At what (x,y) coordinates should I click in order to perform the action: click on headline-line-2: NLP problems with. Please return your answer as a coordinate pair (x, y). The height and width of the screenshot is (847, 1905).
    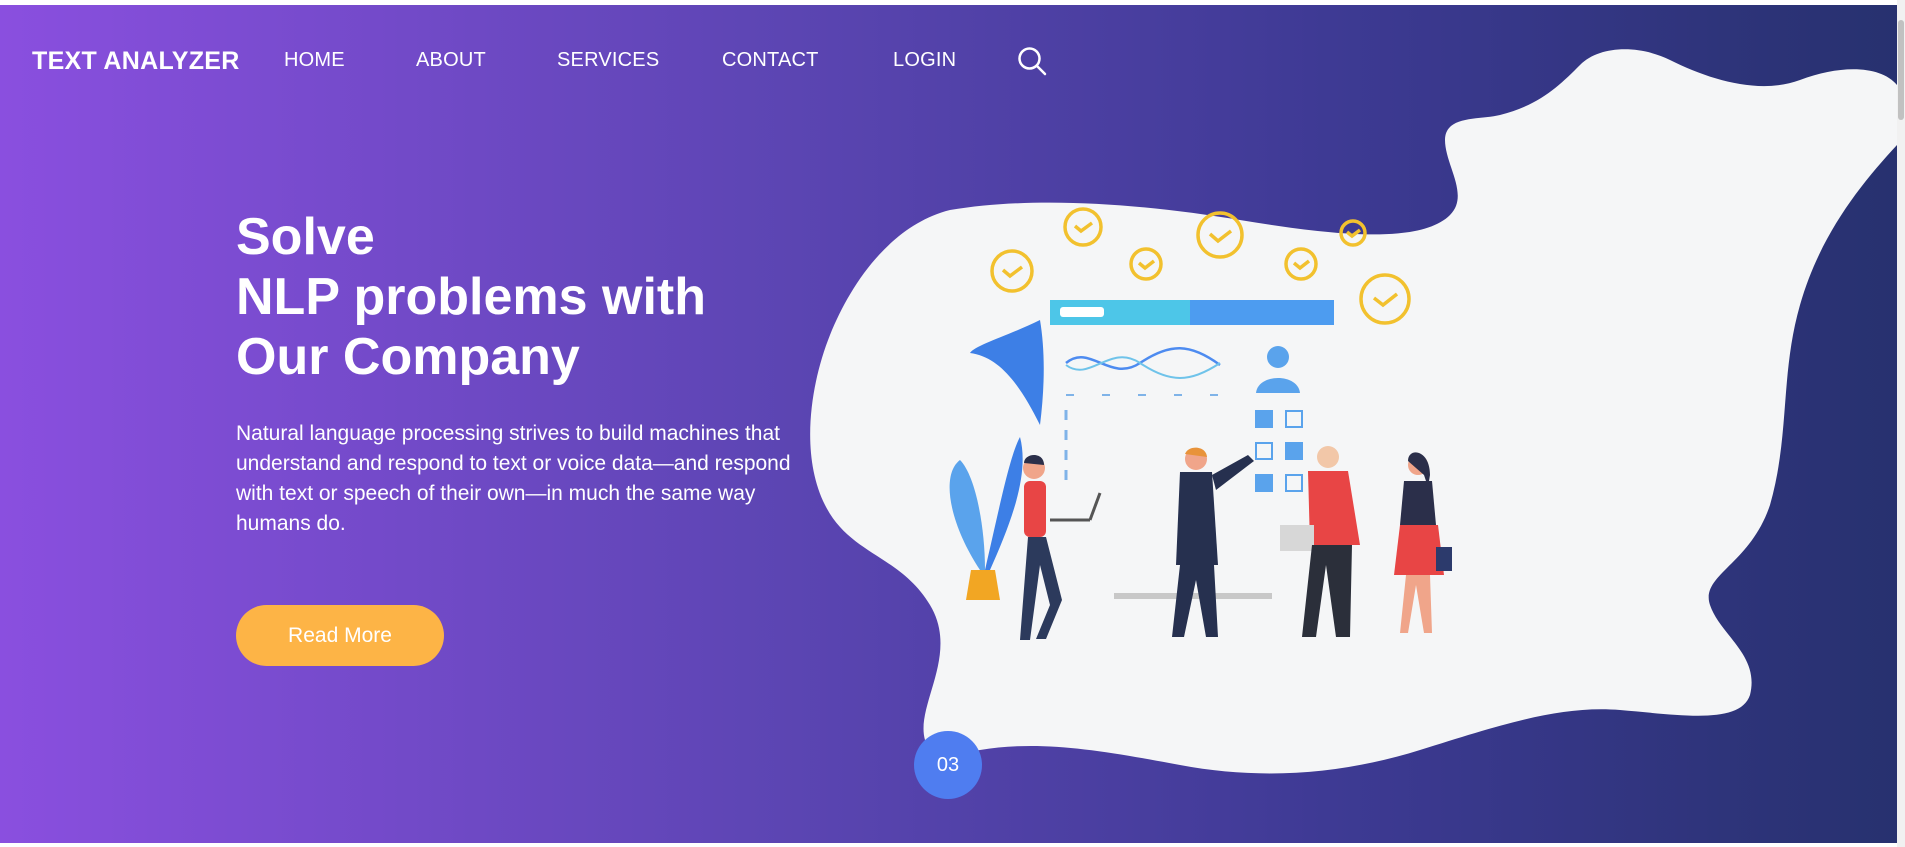
    Looking at the image, I should click on (471, 297).